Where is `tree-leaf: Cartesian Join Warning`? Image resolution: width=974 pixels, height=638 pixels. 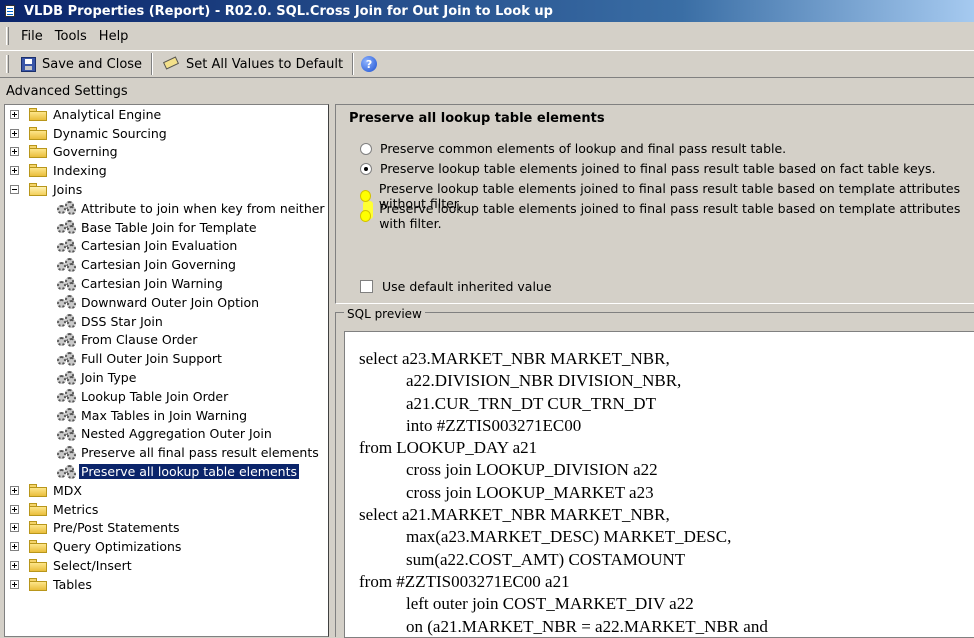
tree-leaf: Cartesian Join Warning is located at coordinates (166, 283).